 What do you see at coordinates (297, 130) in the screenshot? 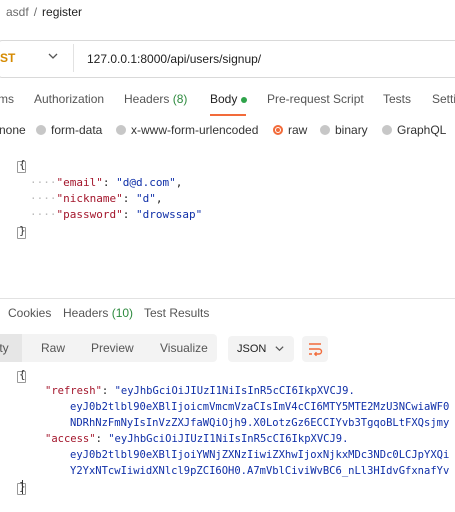
I see `radio-raw-label: raw` at bounding box center [297, 130].